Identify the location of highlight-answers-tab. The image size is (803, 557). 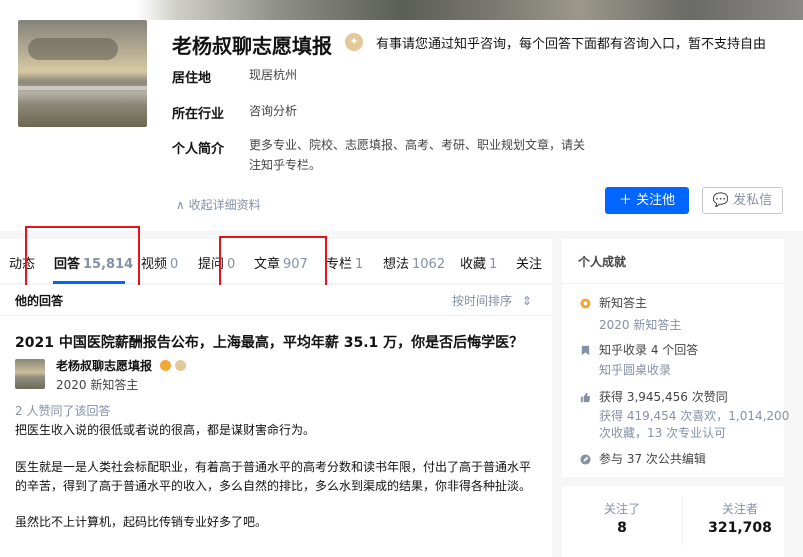
(82, 260).